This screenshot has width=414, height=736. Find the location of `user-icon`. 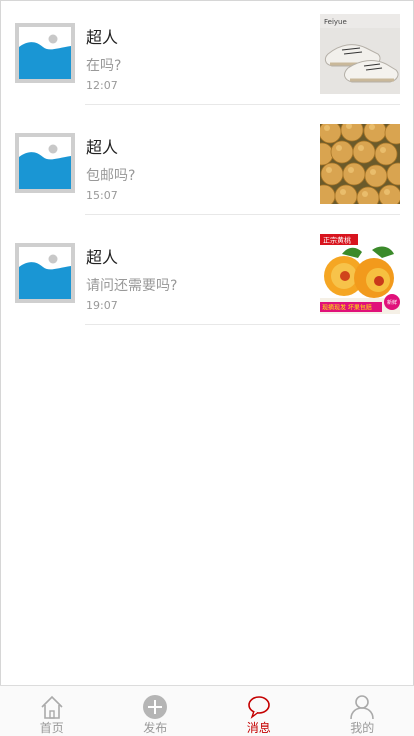

user-icon is located at coordinates (362, 707).